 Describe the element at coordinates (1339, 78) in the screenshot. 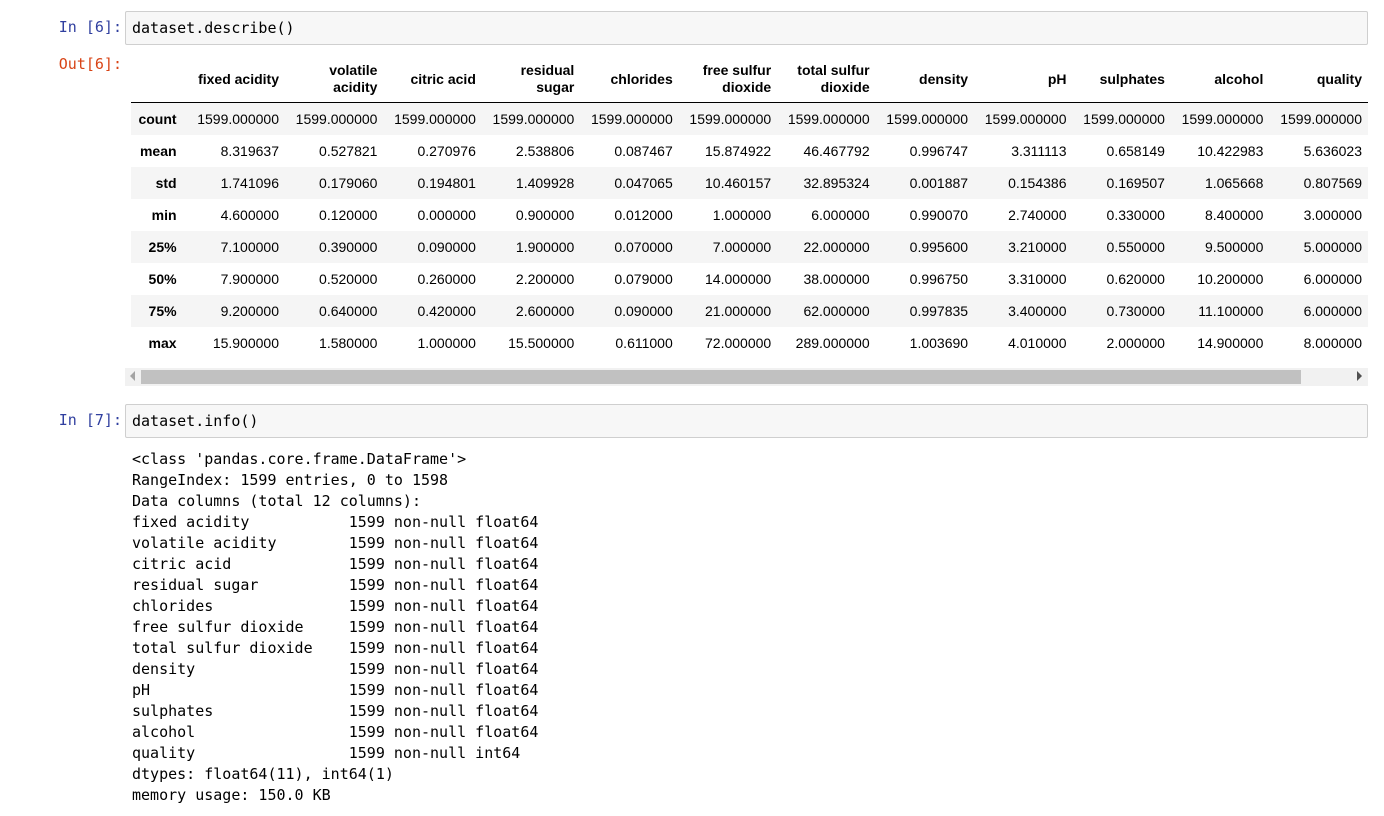

I see `column-header-text: quality` at that location.